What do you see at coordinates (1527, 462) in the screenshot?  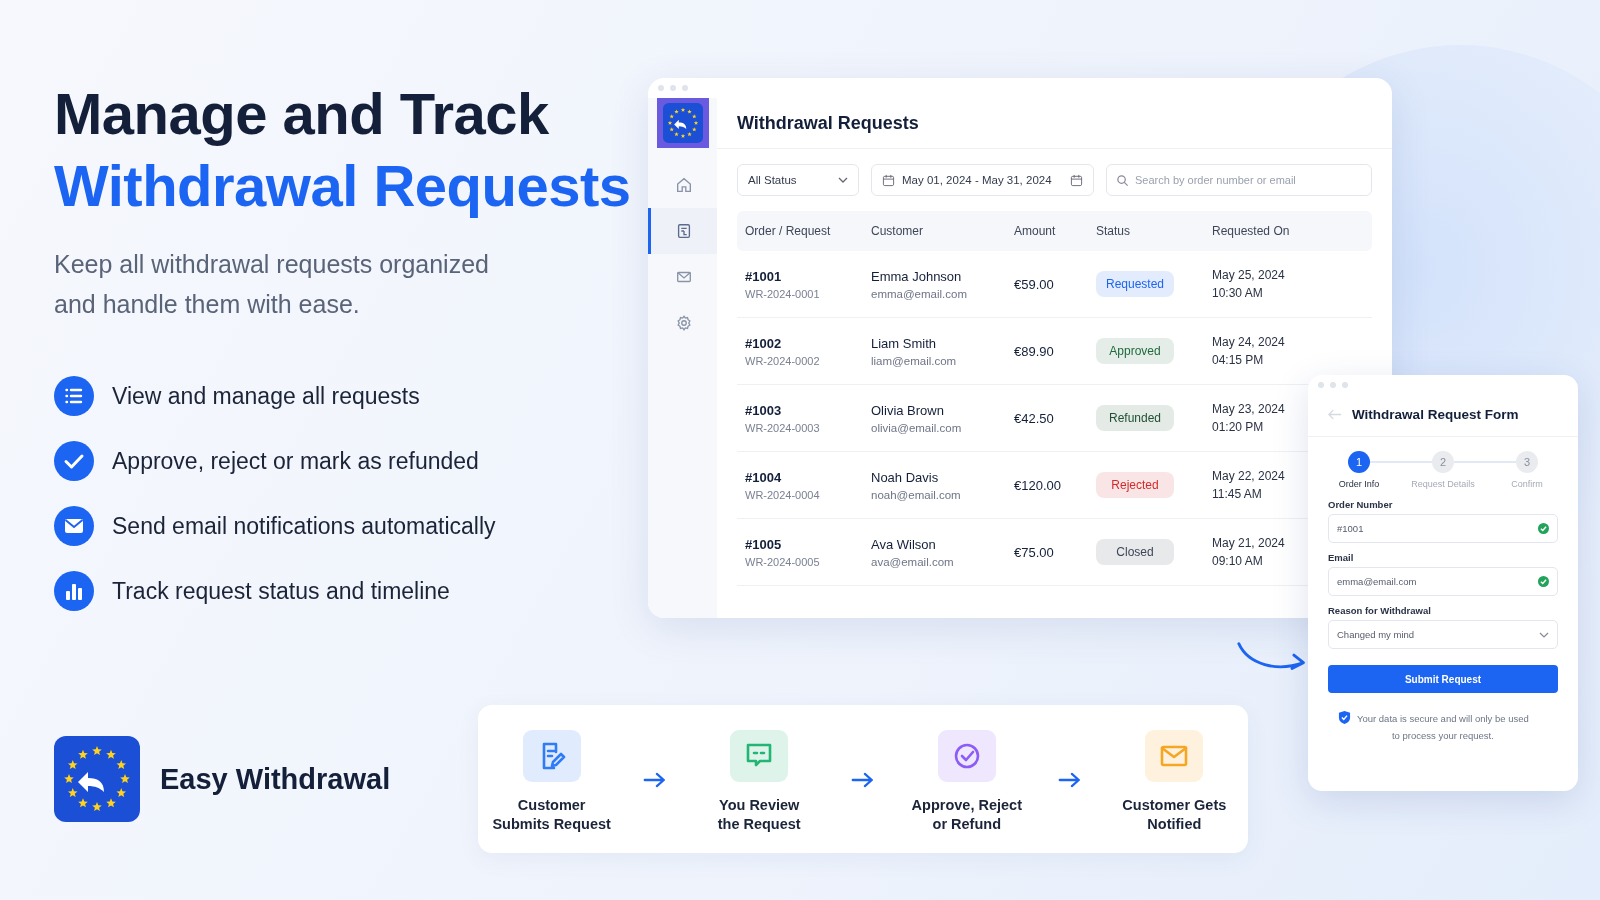 I see `step-number: 3` at bounding box center [1527, 462].